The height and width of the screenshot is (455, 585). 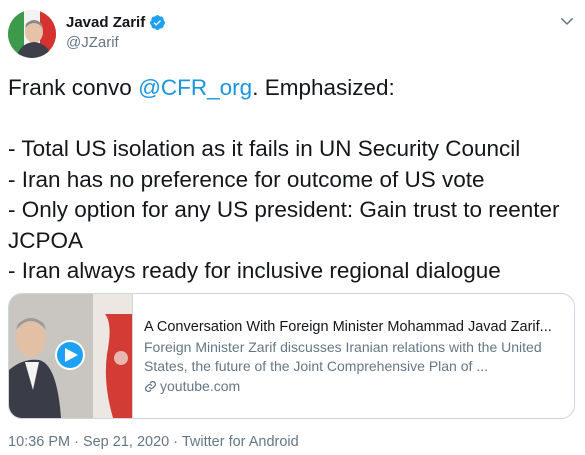 I want to click on verified-badge-icon, so click(x=157, y=22).